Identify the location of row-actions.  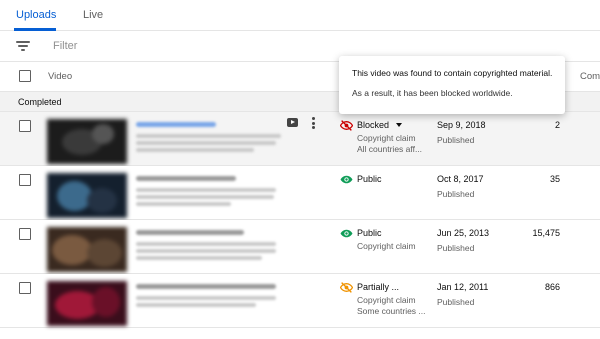
(307, 125).